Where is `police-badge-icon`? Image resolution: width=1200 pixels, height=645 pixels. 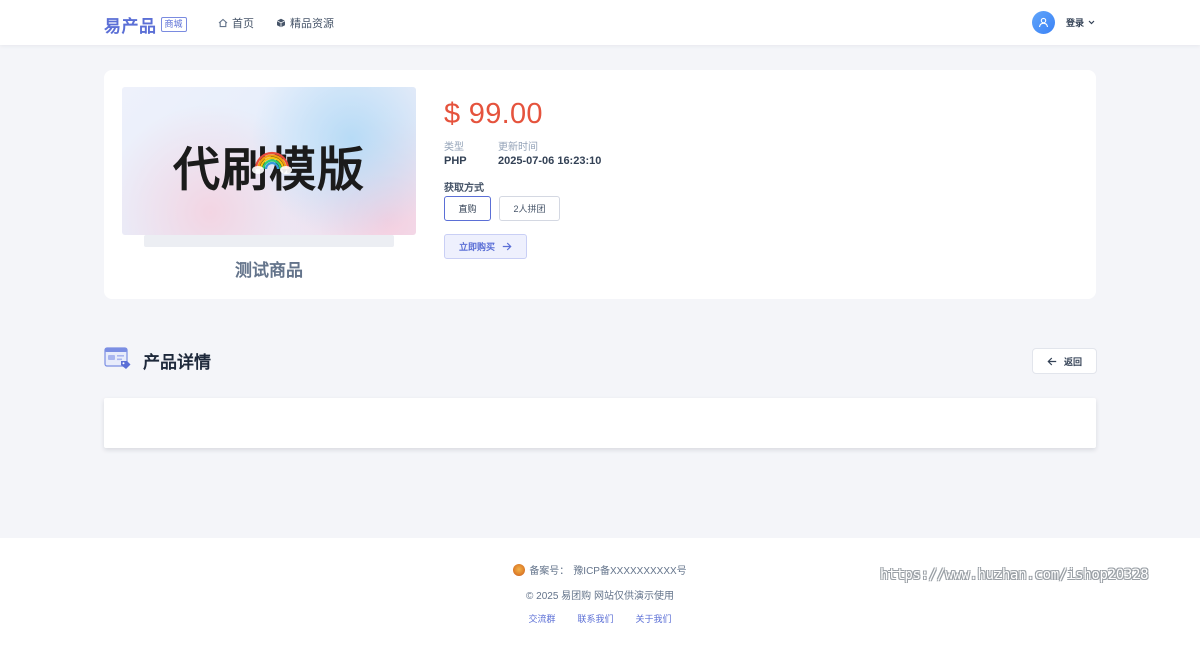 police-badge-icon is located at coordinates (519, 569).